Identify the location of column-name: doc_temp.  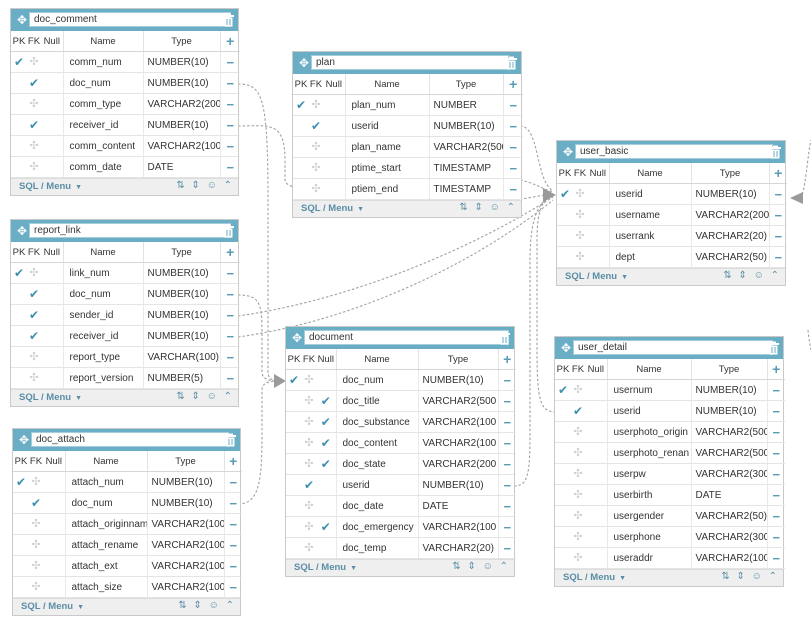
(377, 548).